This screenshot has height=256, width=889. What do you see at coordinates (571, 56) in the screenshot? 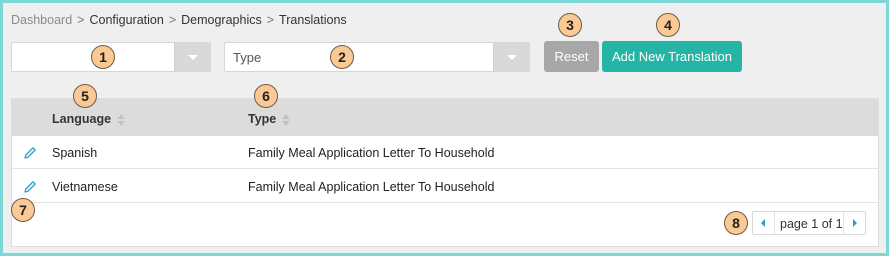
I see `reset-button: Reset` at bounding box center [571, 56].